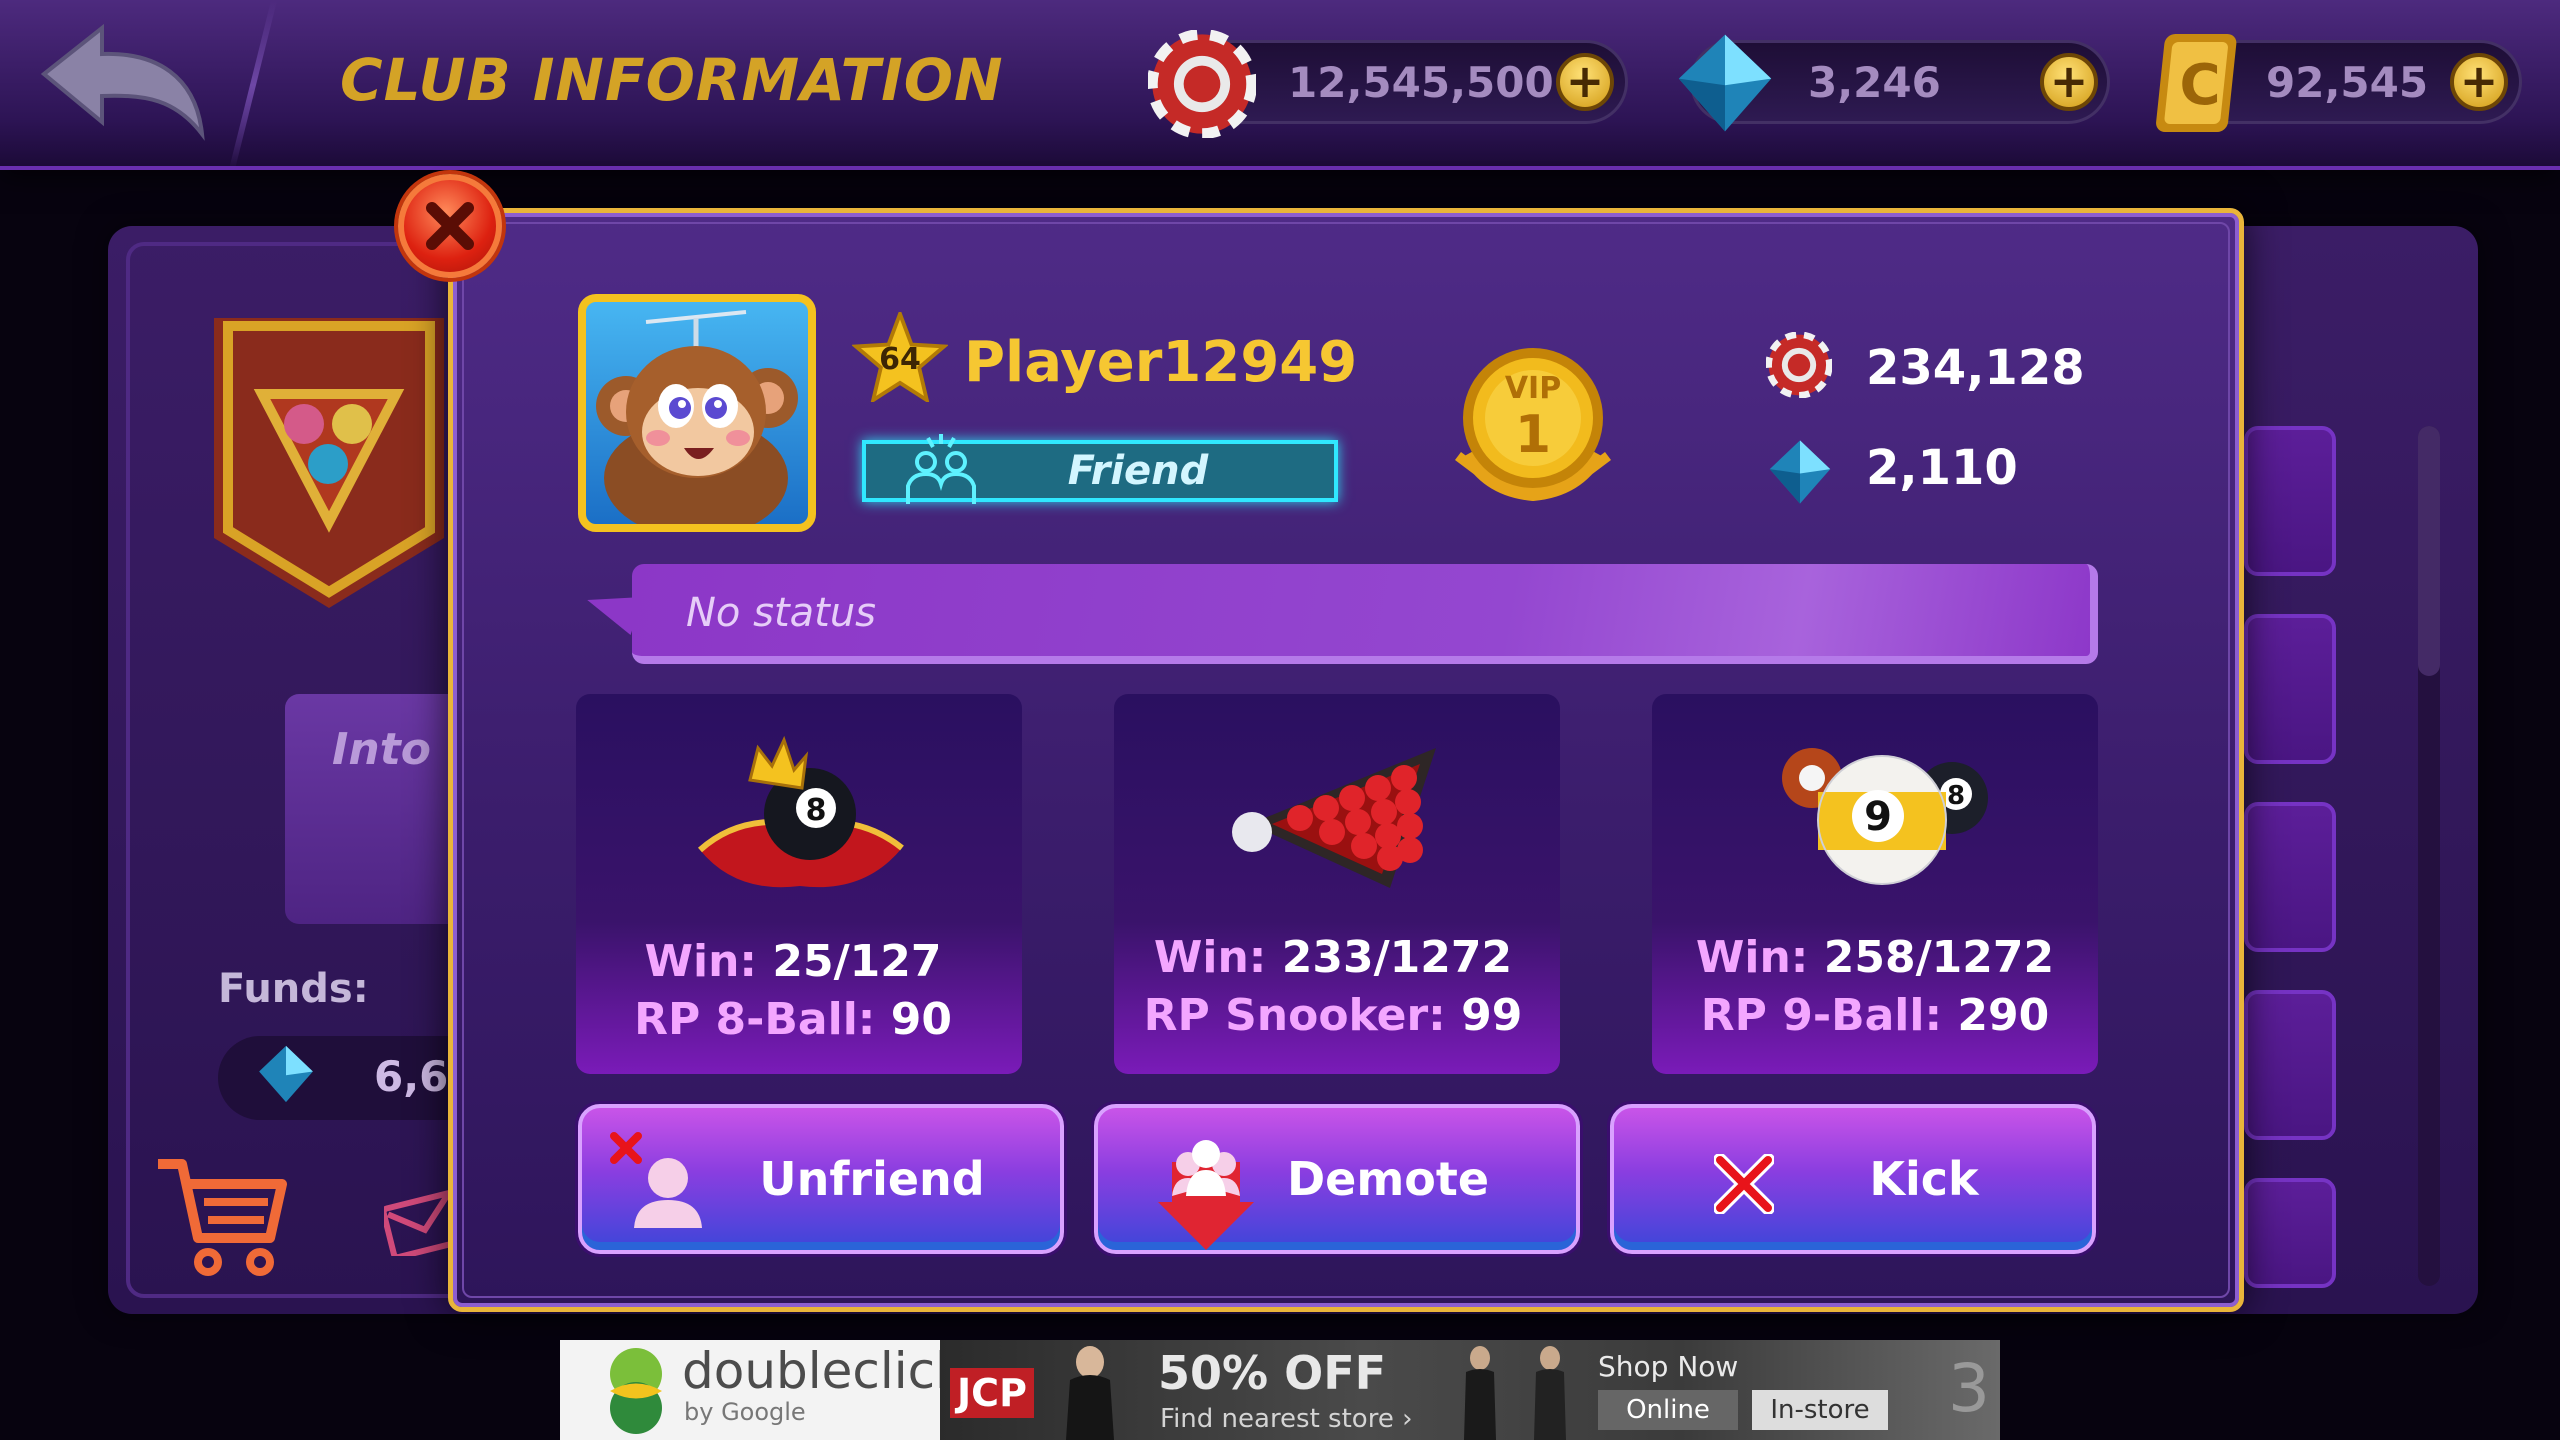 The image size is (2560, 1440). What do you see at coordinates (1878, 817) in the screenshot?
I see `svg-text: 9` at bounding box center [1878, 817].